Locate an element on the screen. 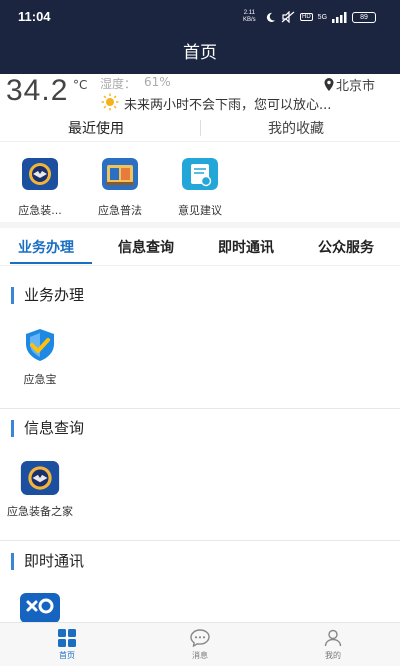 This screenshot has width=400, height=666. nav-messages: 消息 is located at coordinates (200, 645).